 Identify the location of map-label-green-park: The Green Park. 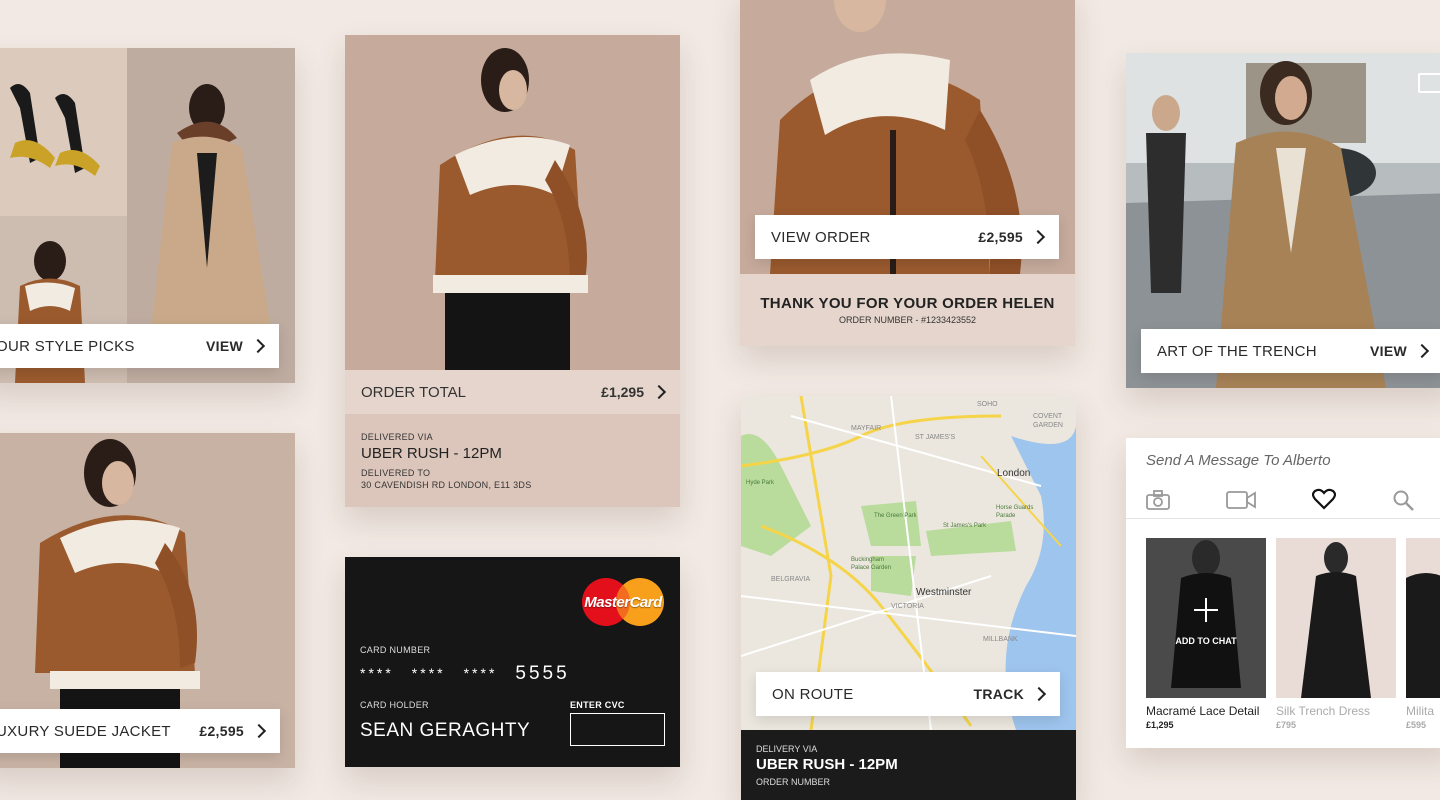
(895, 516).